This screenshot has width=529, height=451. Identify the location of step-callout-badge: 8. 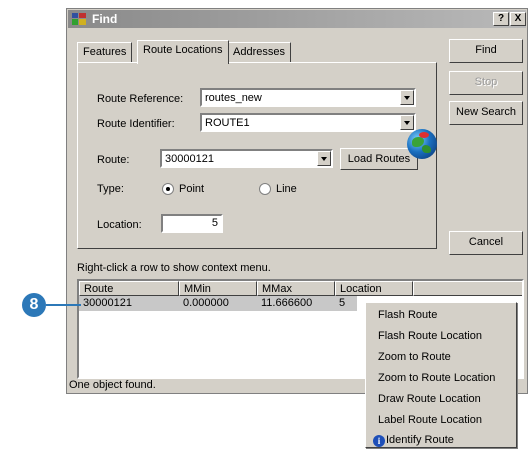
(34, 305).